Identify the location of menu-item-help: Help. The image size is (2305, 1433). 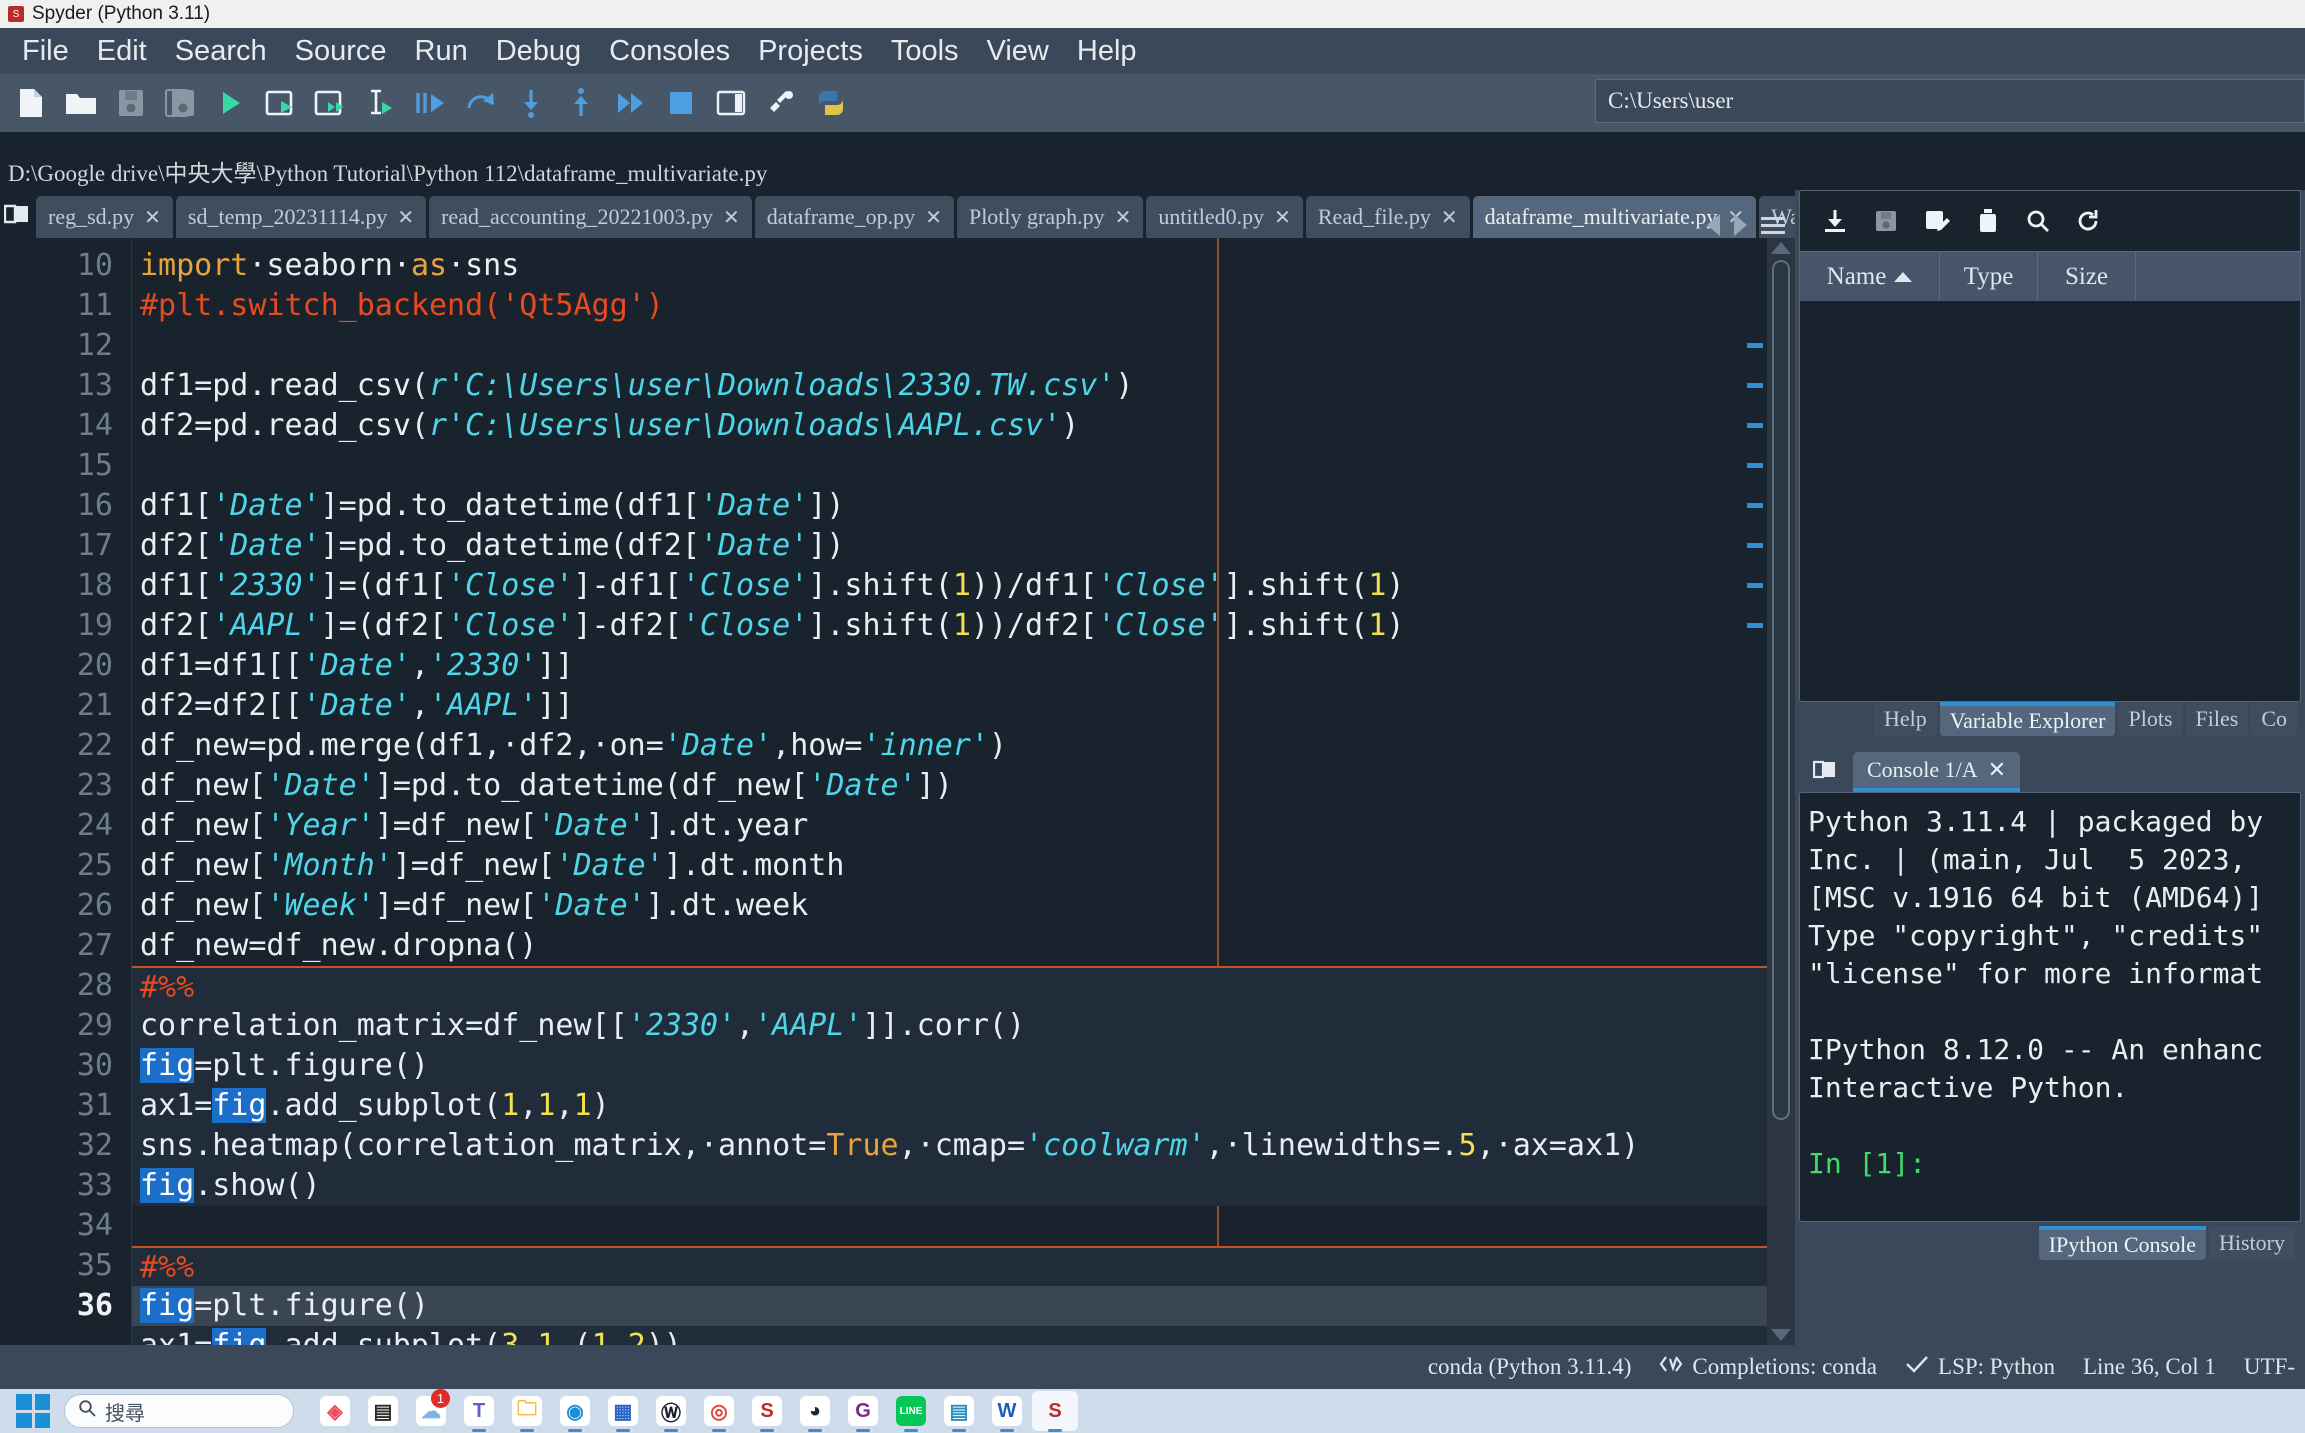
(1107, 51).